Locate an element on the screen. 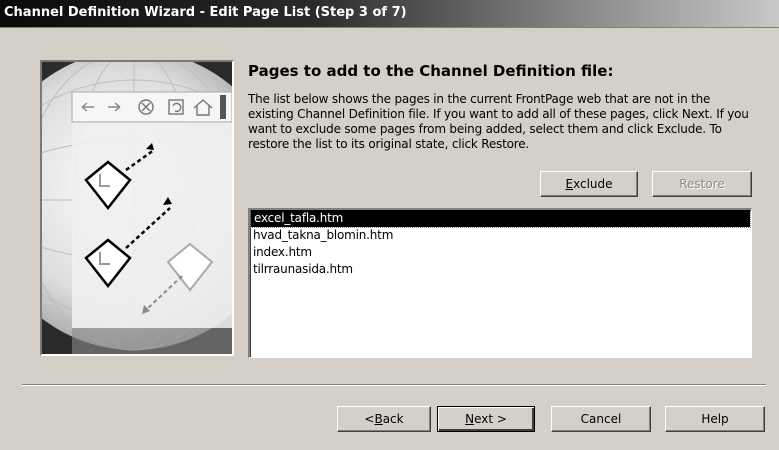 Image resolution: width=779 pixels, height=450 pixels. list-item: index.htm is located at coordinates (500, 252).